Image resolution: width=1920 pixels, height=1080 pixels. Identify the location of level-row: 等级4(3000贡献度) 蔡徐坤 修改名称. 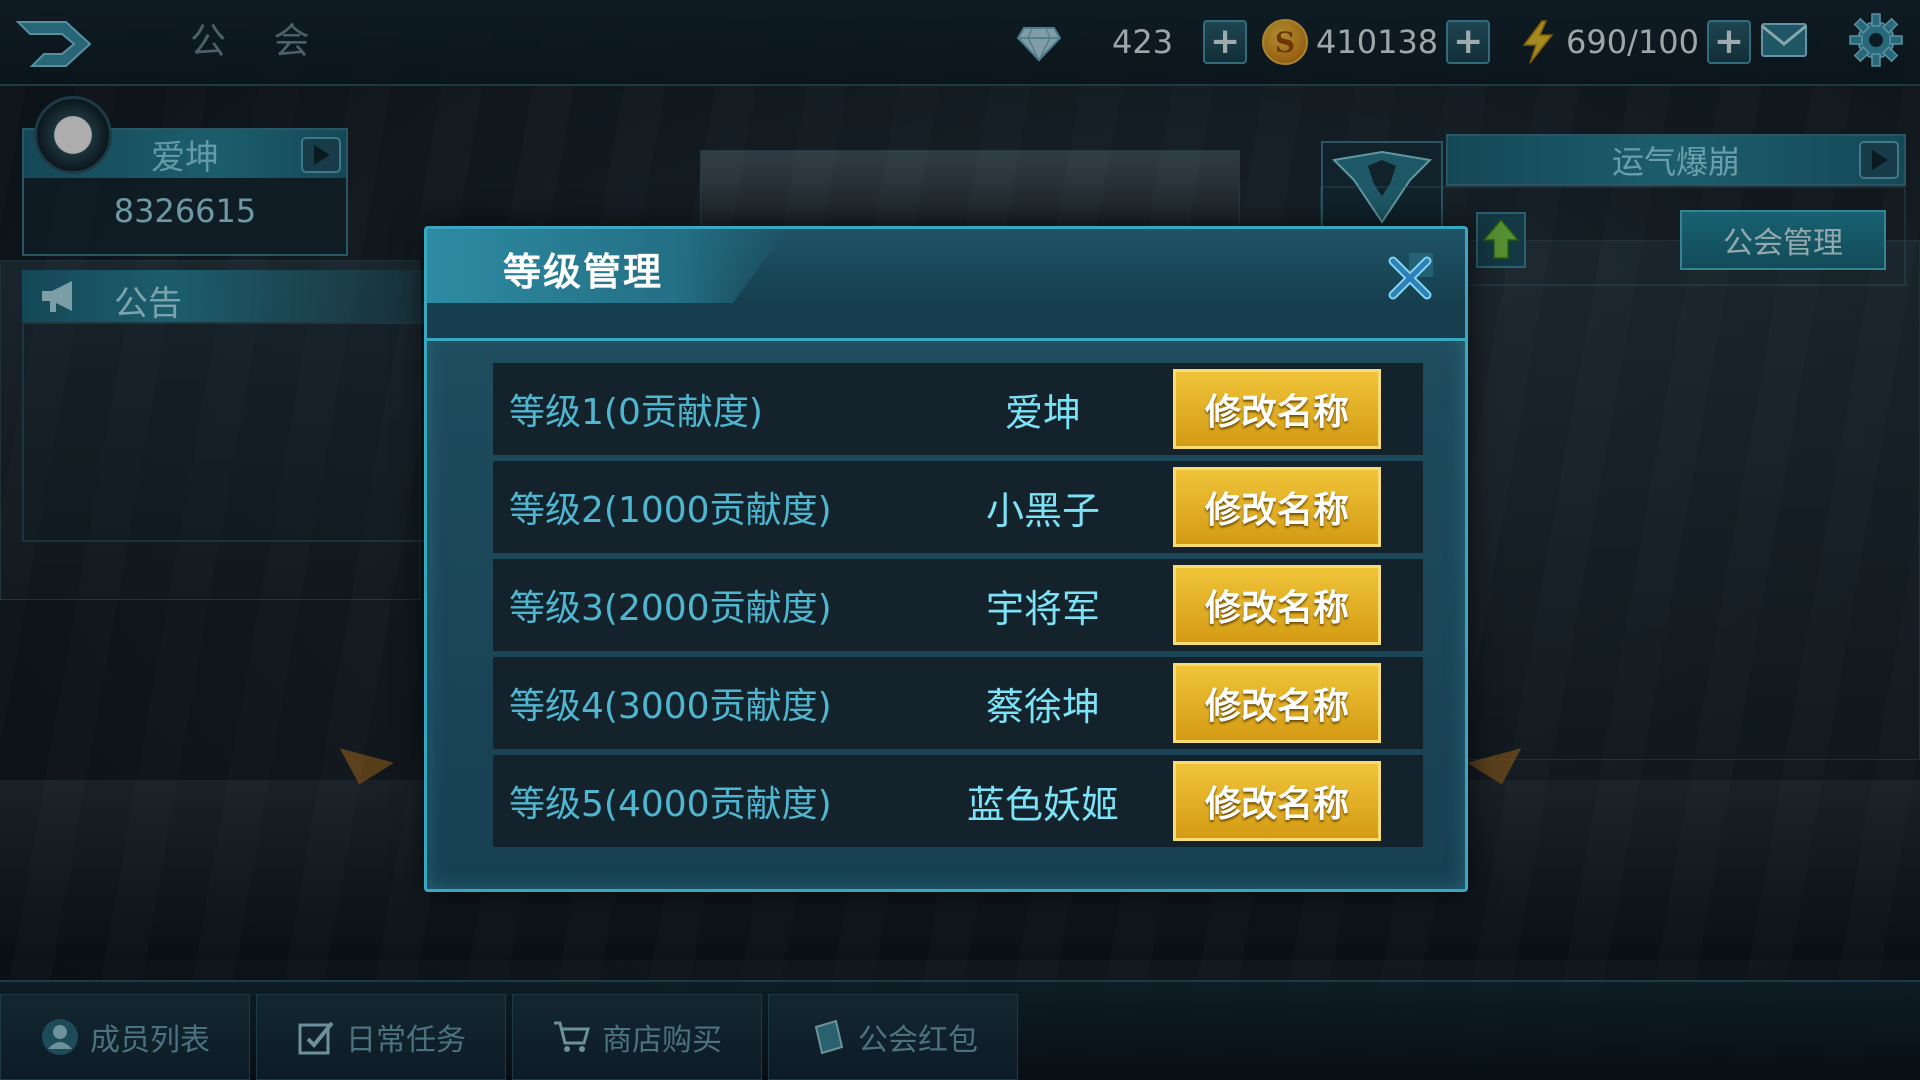
(958, 703).